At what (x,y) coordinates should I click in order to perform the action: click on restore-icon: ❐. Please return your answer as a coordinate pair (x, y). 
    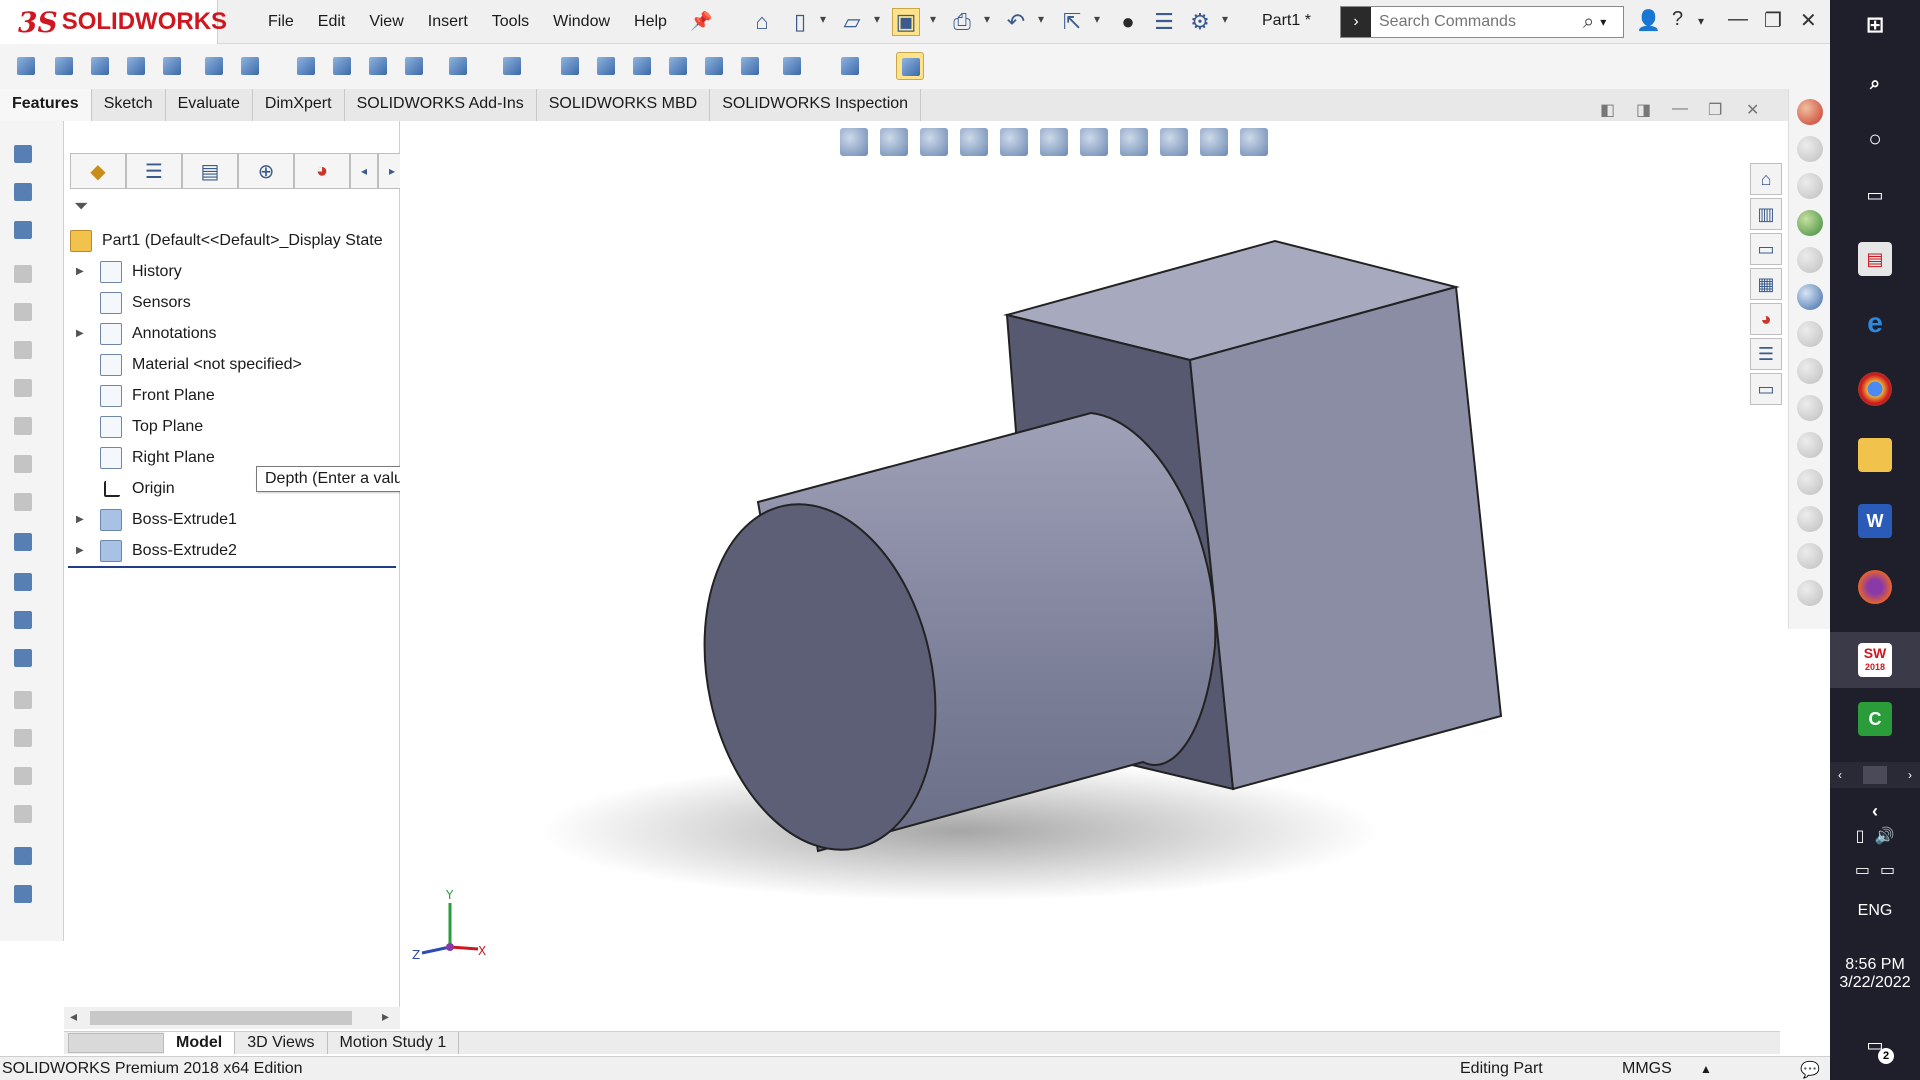
    Looking at the image, I should click on (1773, 20).